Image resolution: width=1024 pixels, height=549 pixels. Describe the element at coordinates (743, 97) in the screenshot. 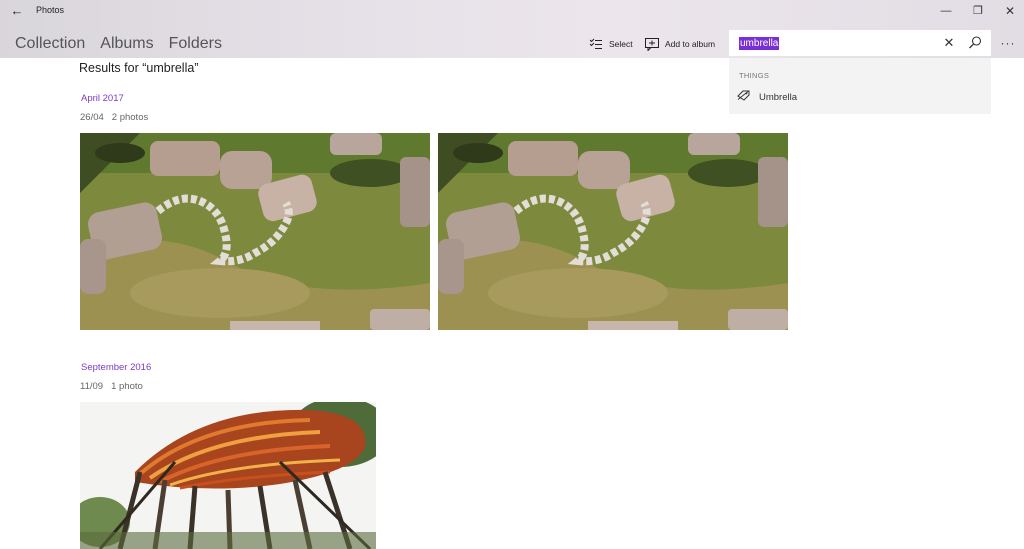

I see `umbrella-tag-icon` at that location.